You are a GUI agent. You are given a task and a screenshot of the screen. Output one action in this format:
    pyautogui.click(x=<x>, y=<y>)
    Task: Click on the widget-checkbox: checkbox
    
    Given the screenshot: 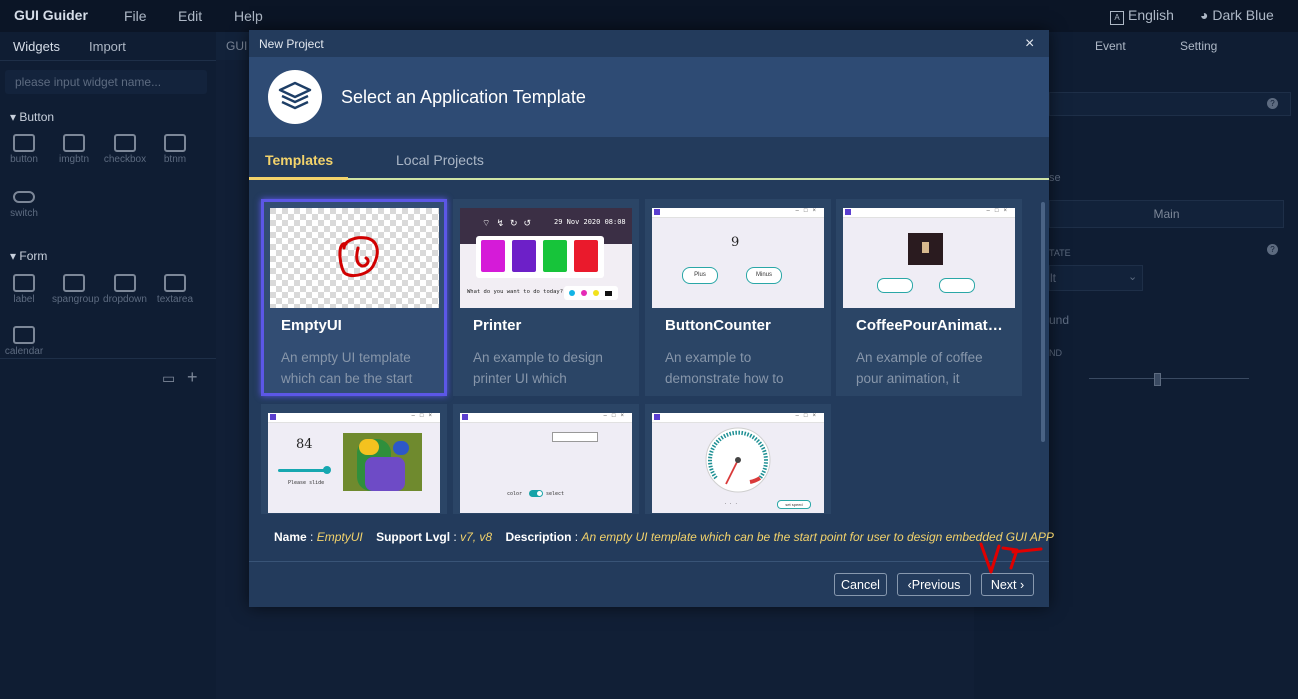 What is the action you would take?
    pyautogui.click(x=125, y=149)
    